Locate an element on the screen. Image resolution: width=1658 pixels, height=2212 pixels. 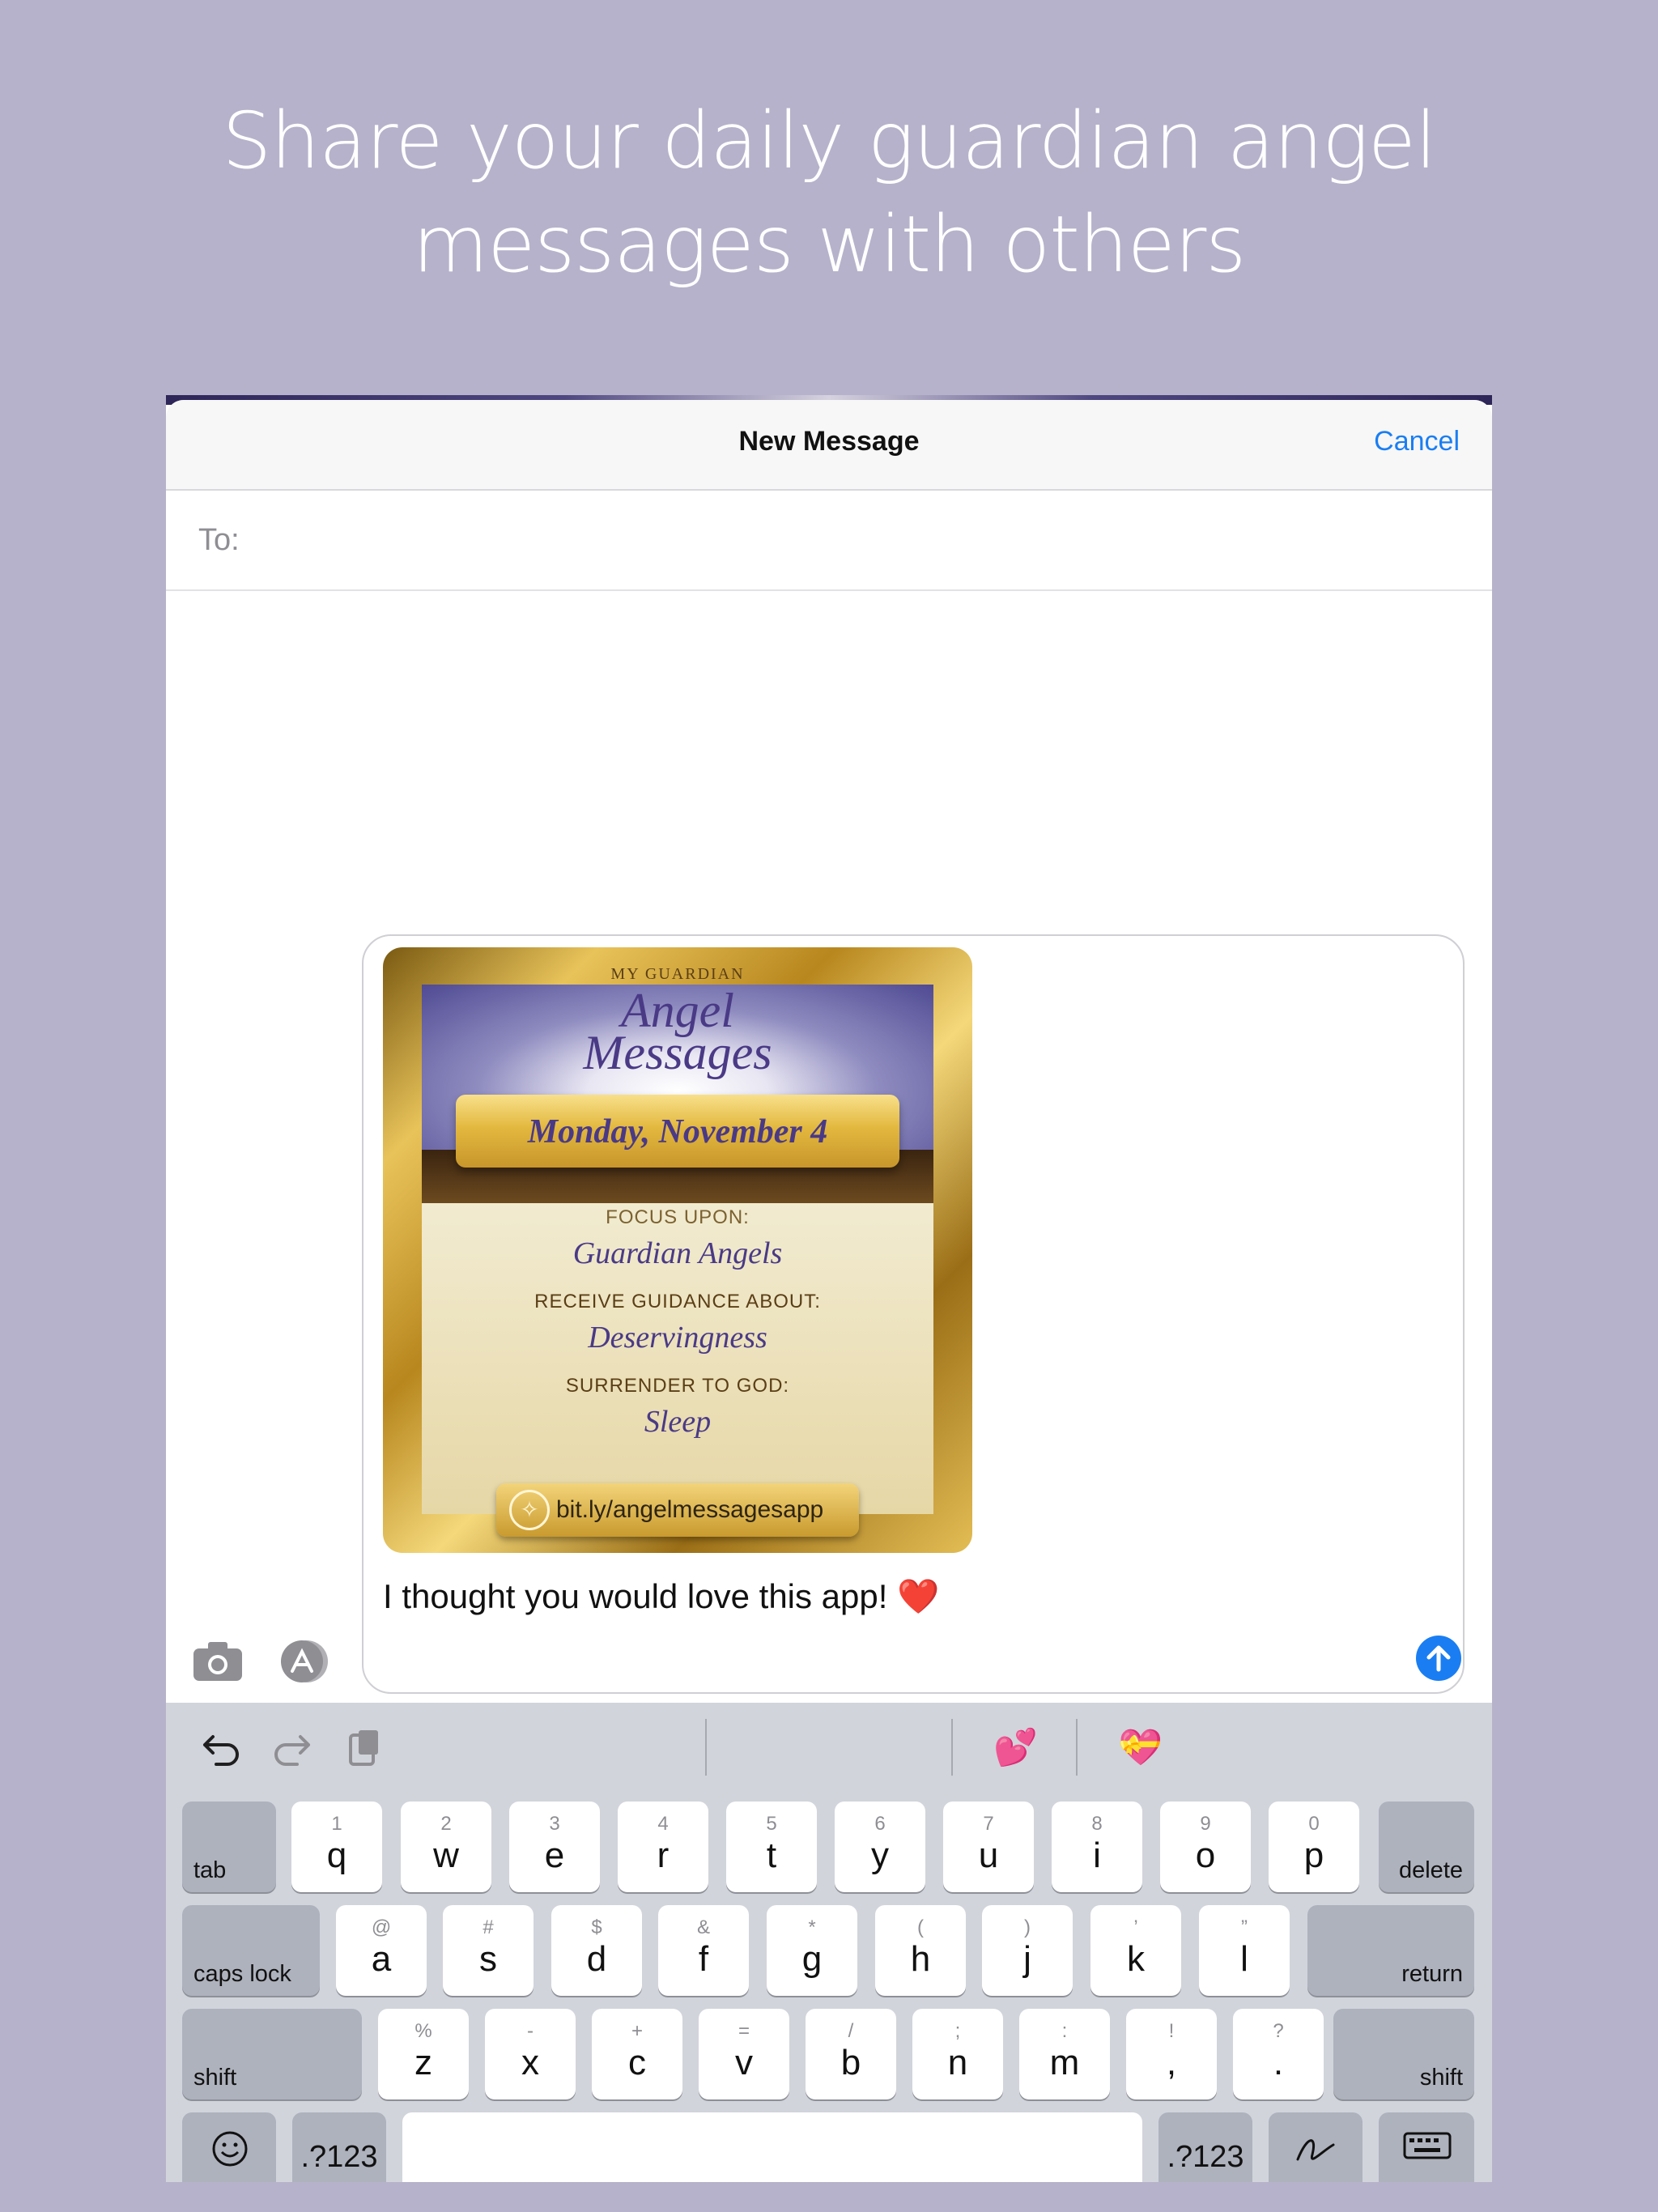
numbers-left-key: .?123 is located at coordinates (339, 2147).